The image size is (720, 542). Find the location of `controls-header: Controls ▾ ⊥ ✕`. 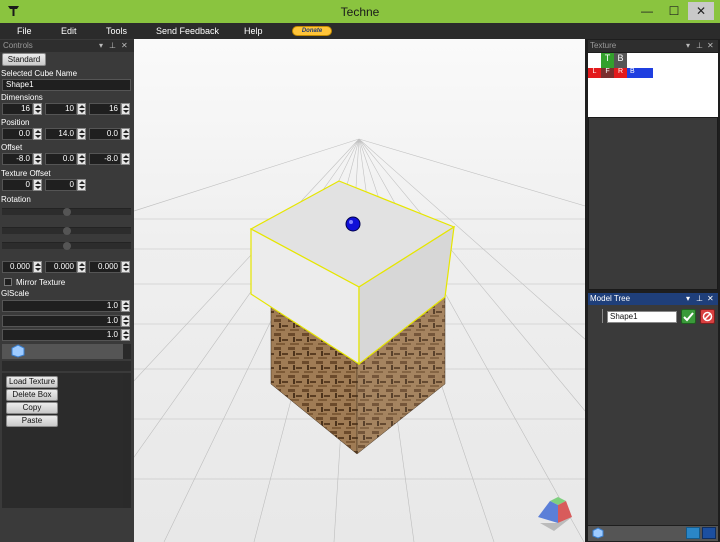

controls-header: Controls ▾ ⊥ ✕ is located at coordinates (67, 46).